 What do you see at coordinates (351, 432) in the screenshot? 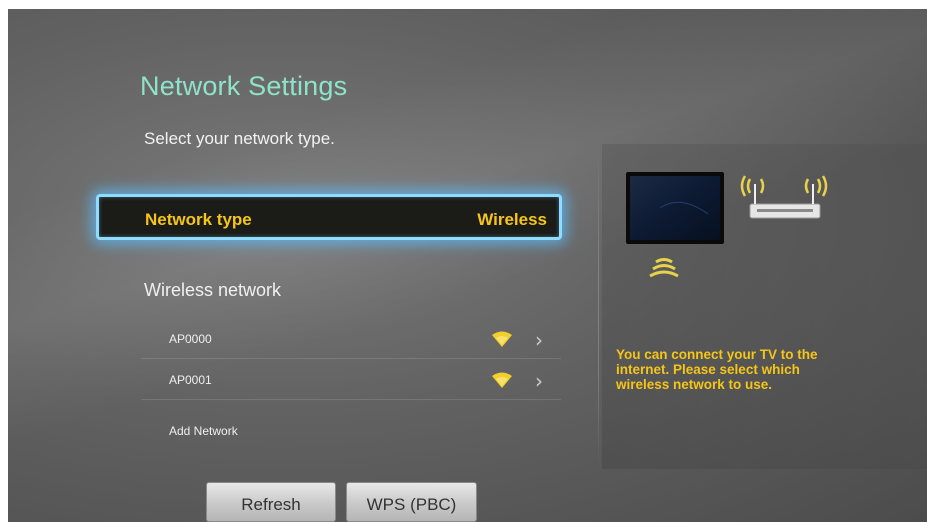
I see `add-network-item: Add Network` at bounding box center [351, 432].